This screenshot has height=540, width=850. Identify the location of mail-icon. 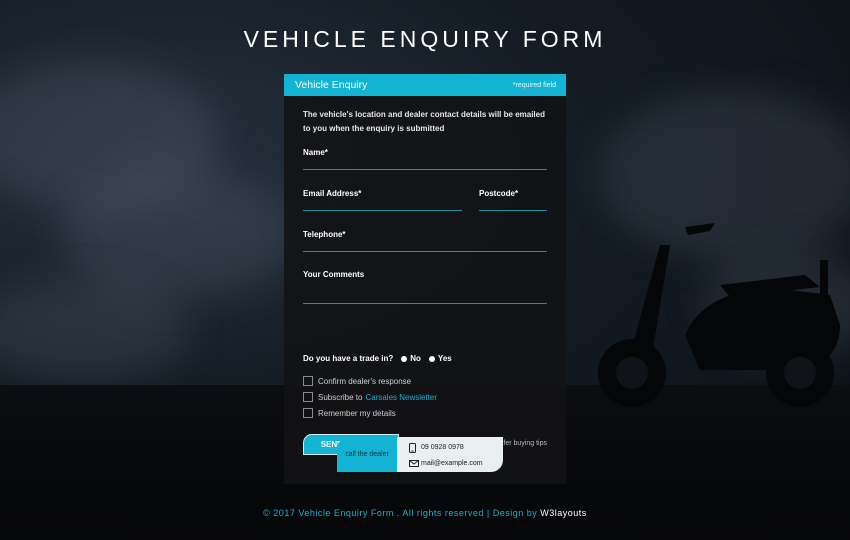
(415, 463).